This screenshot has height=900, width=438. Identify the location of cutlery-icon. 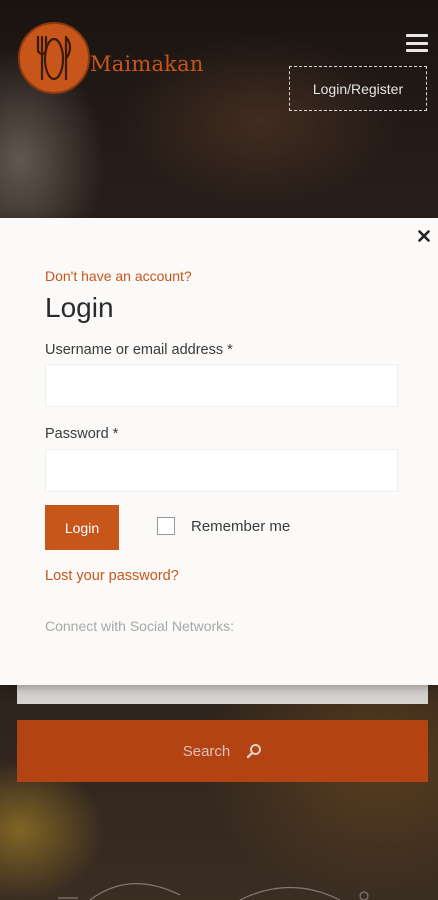
(54, 58).